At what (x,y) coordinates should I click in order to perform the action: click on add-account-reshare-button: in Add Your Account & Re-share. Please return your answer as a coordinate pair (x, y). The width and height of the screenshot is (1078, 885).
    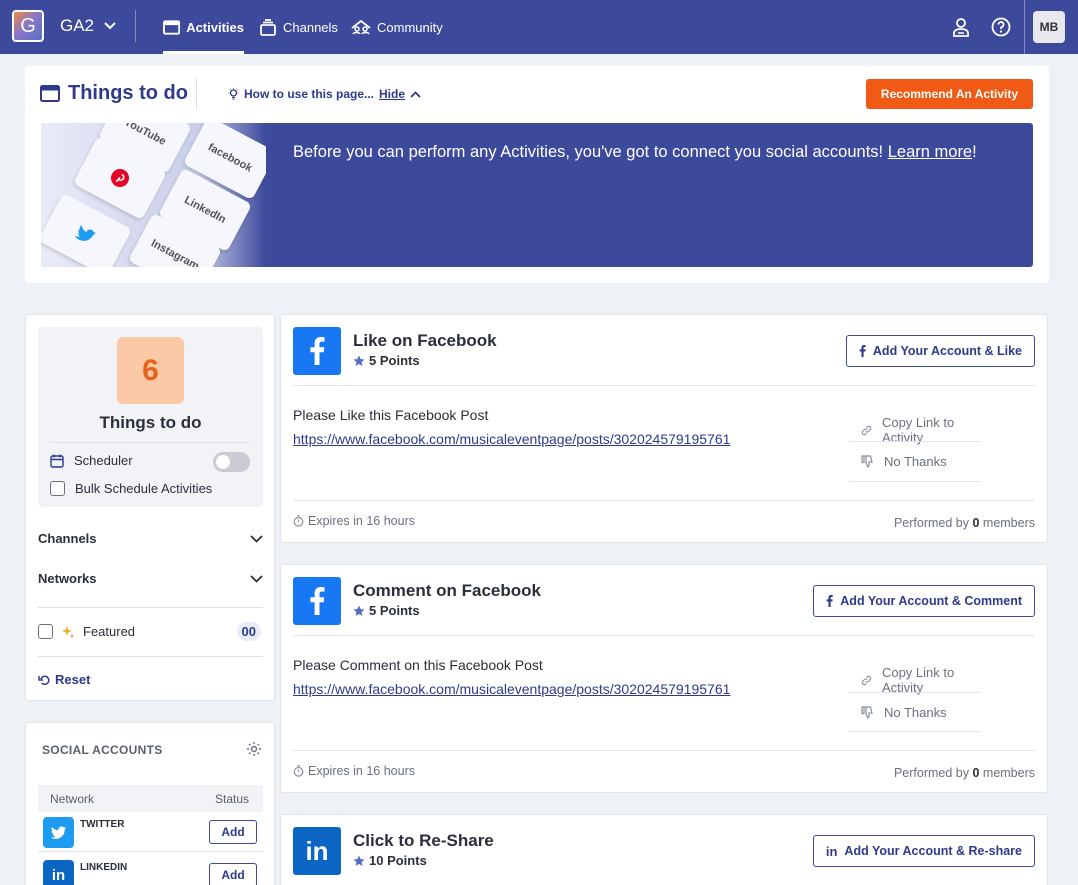
    Looking at the image, I should click on (923, 851).